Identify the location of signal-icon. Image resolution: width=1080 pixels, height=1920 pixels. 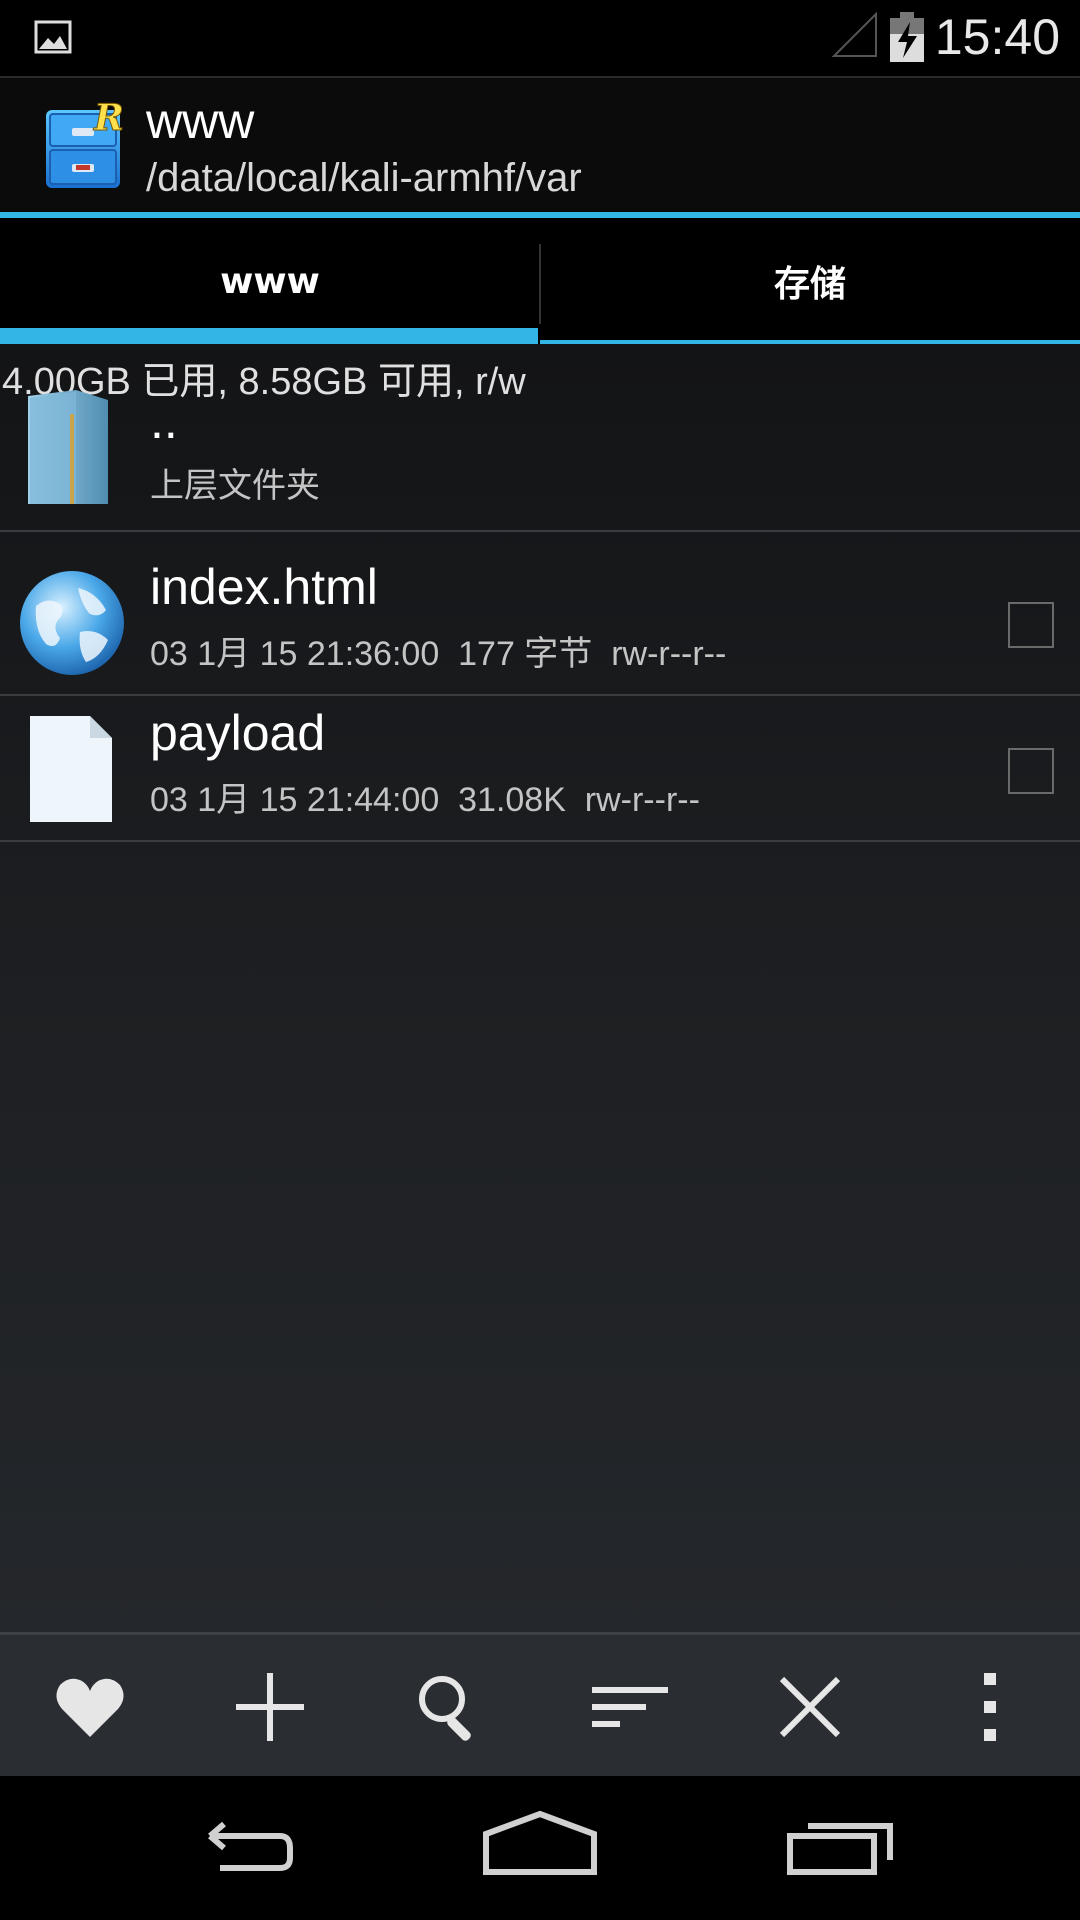
(854, 34).